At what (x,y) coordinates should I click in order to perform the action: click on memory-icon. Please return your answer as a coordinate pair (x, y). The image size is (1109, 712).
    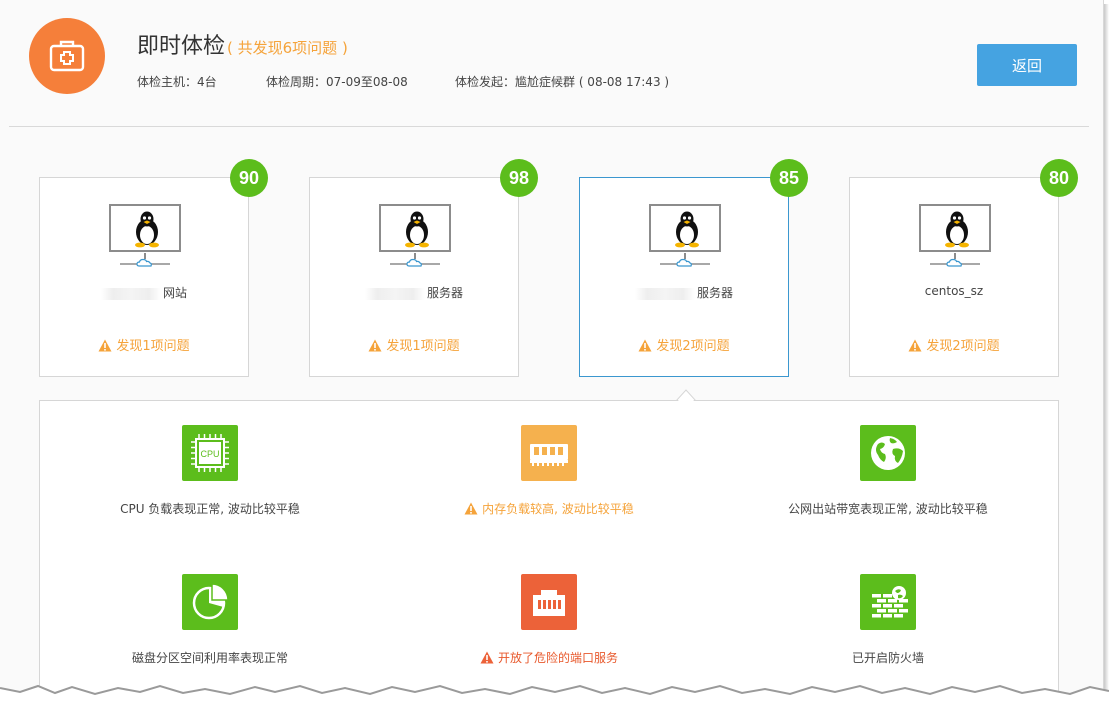
    Looking at the image, I should click on (549, 453).